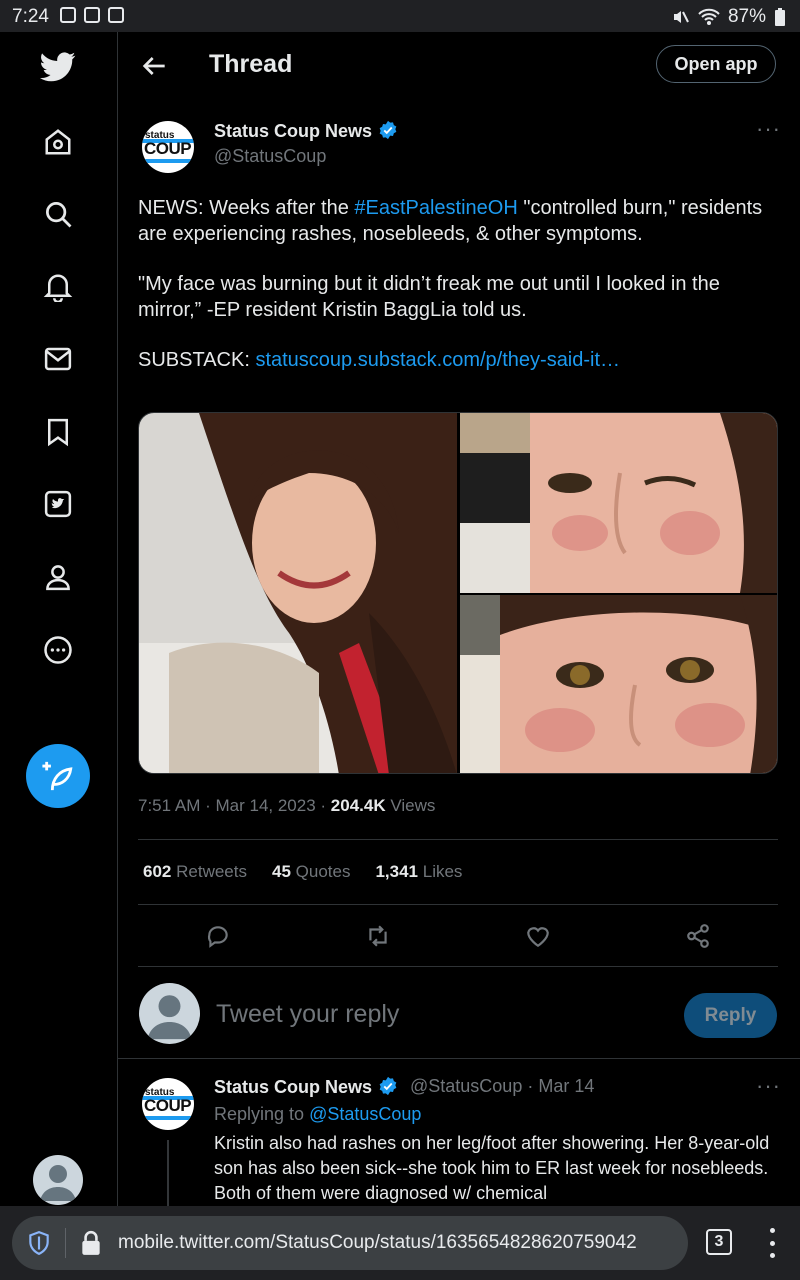  I want to click on reply-author-name: Status Coup News, so click(306, 1087).